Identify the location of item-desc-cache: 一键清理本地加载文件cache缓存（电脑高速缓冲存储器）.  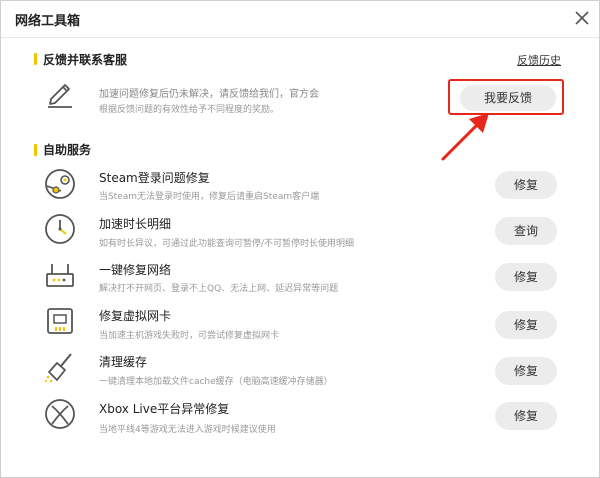
(216, 382).